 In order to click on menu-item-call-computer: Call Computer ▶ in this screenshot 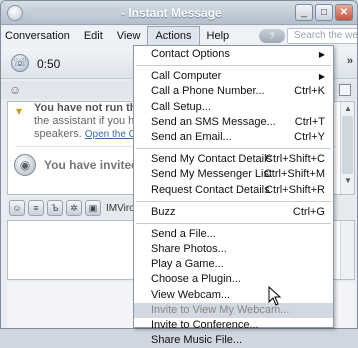, I will do `click(233, 76)`.